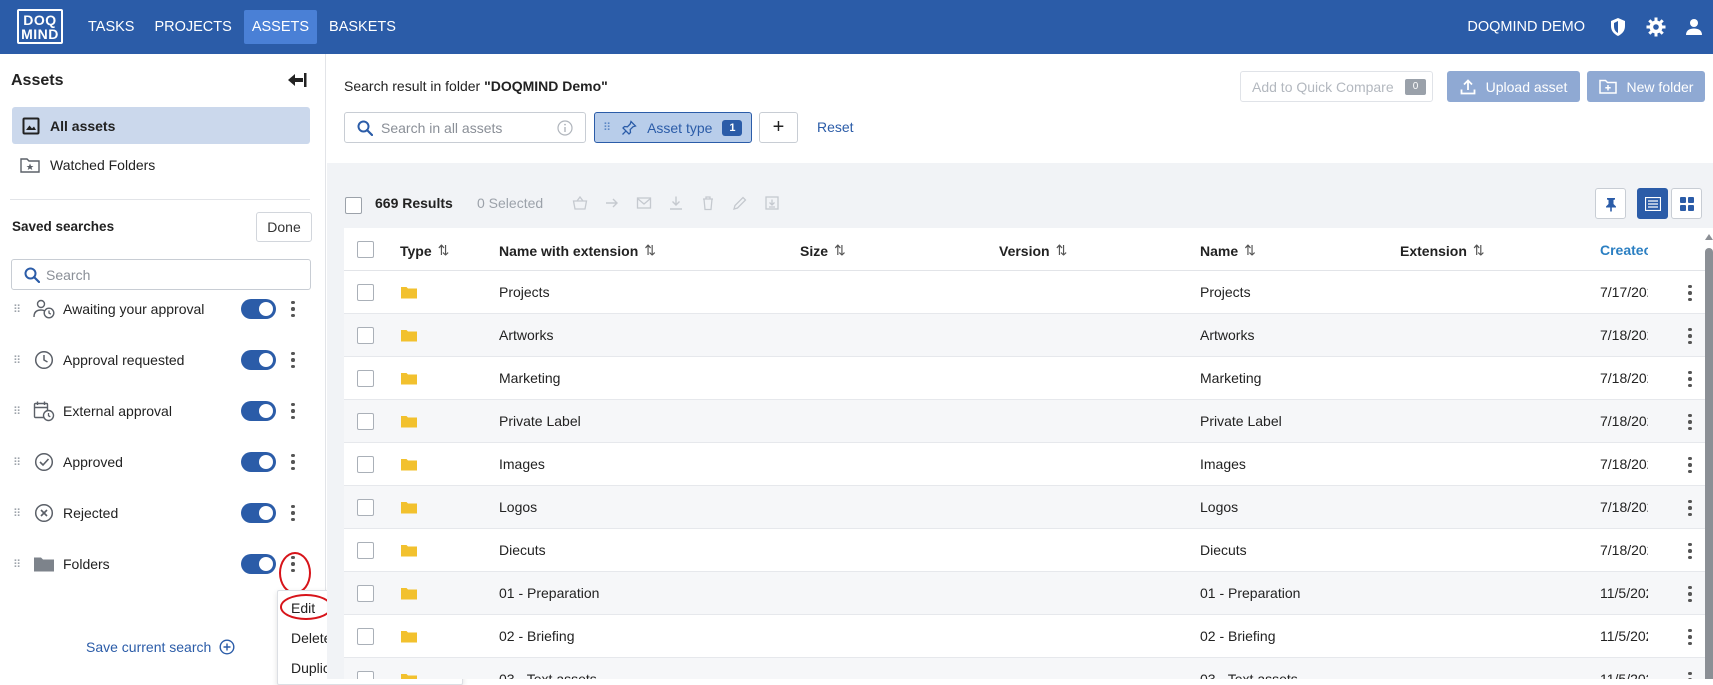  I want to click on doqmind-logo: DOQ MIND, so click(40, 26).